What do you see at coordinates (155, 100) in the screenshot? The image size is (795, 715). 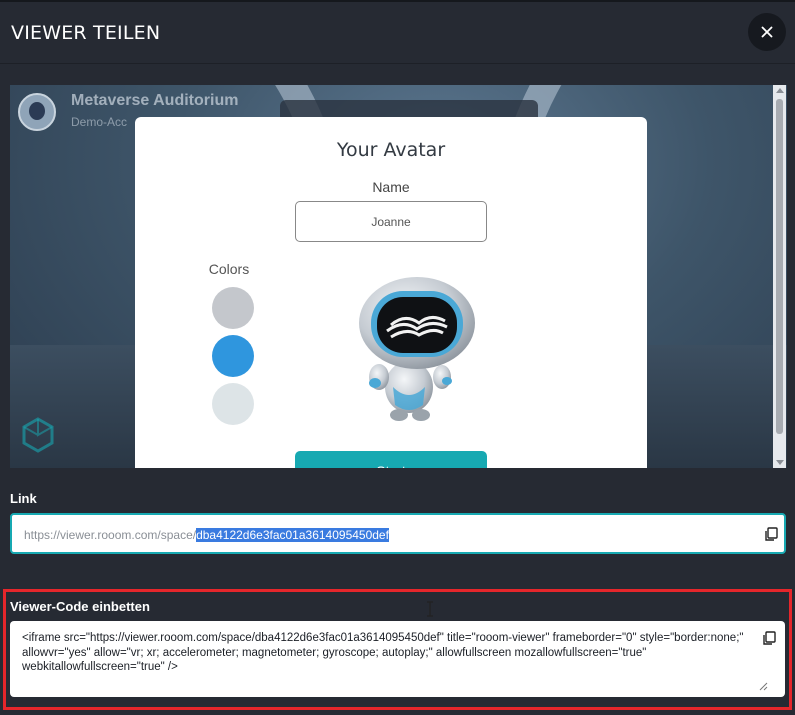 I see `space-title: Metaverse Auditorium` at bounding box center [155, 100].